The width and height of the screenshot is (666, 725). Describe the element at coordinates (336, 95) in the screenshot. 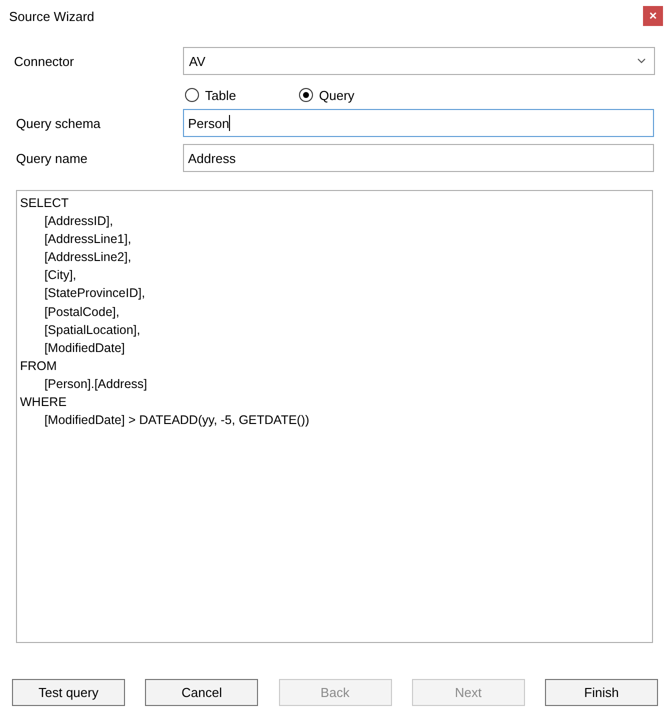

I see `radio-option: Query` at that location.